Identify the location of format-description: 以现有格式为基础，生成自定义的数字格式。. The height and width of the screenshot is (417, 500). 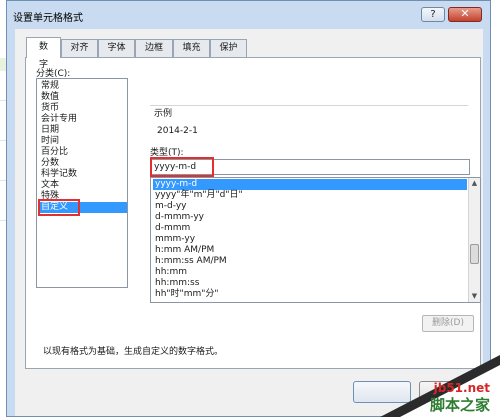
(133, 352).